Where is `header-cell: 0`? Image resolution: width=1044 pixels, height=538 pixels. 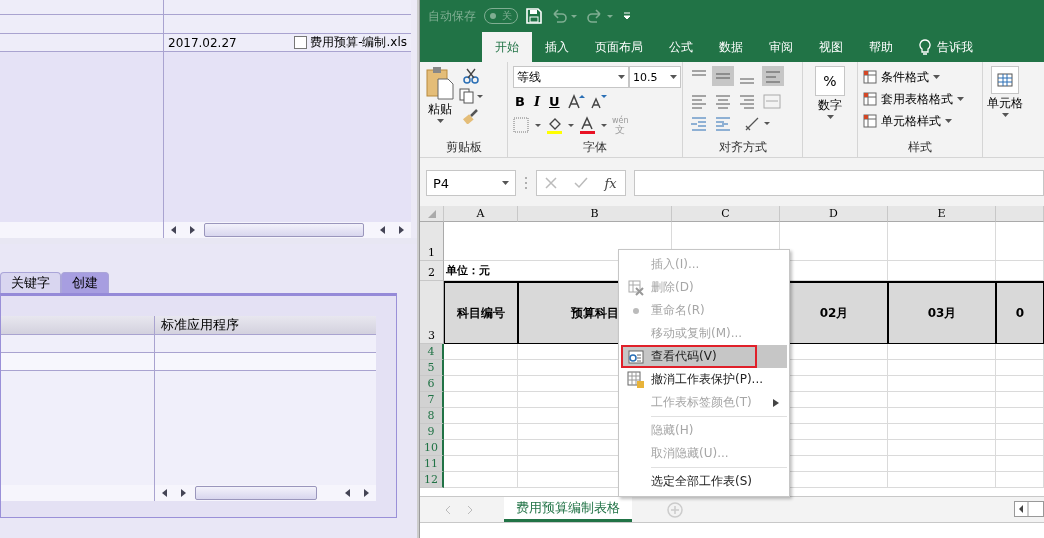 header-cell: 0 is located at coordinates (1020, 312).